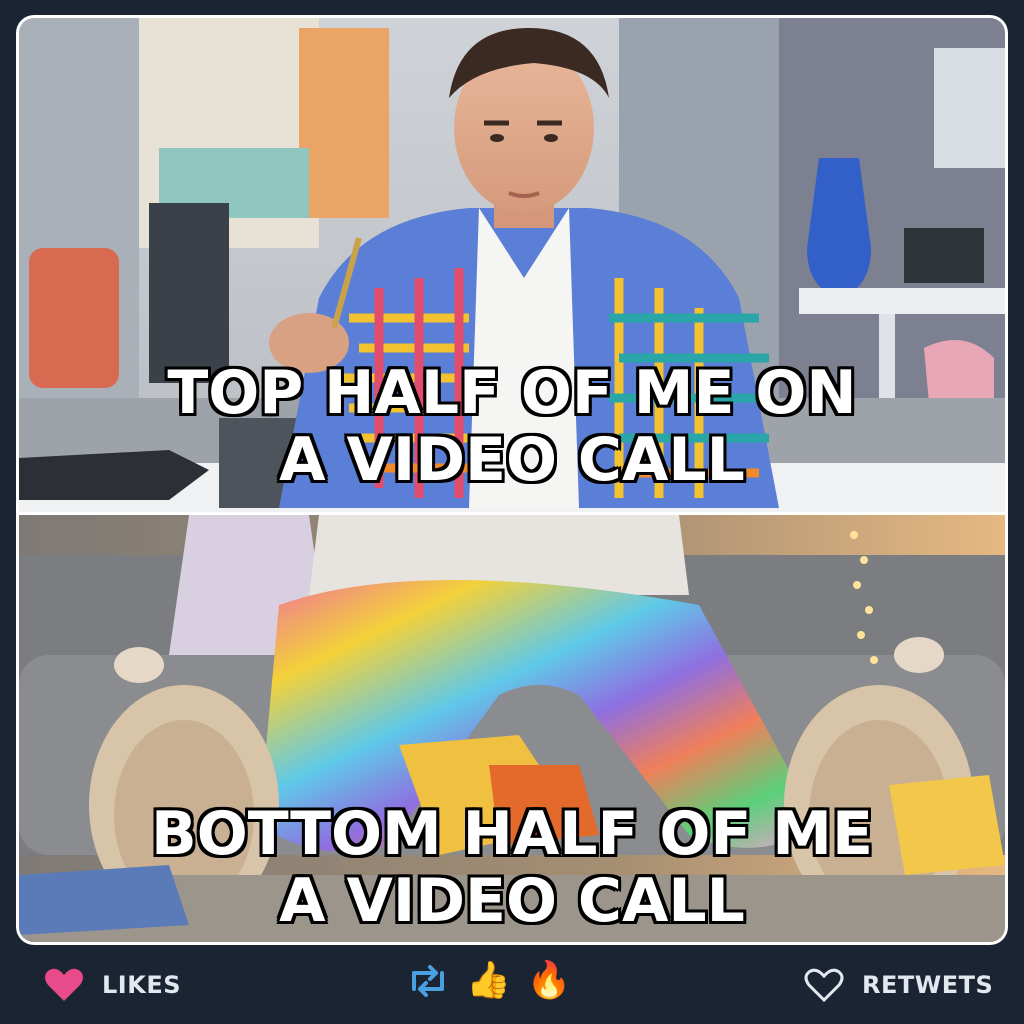 This screenshot has width=1024, height=1024. I want to click on reaction-icons: 👍 🔥, so click(489, 981).